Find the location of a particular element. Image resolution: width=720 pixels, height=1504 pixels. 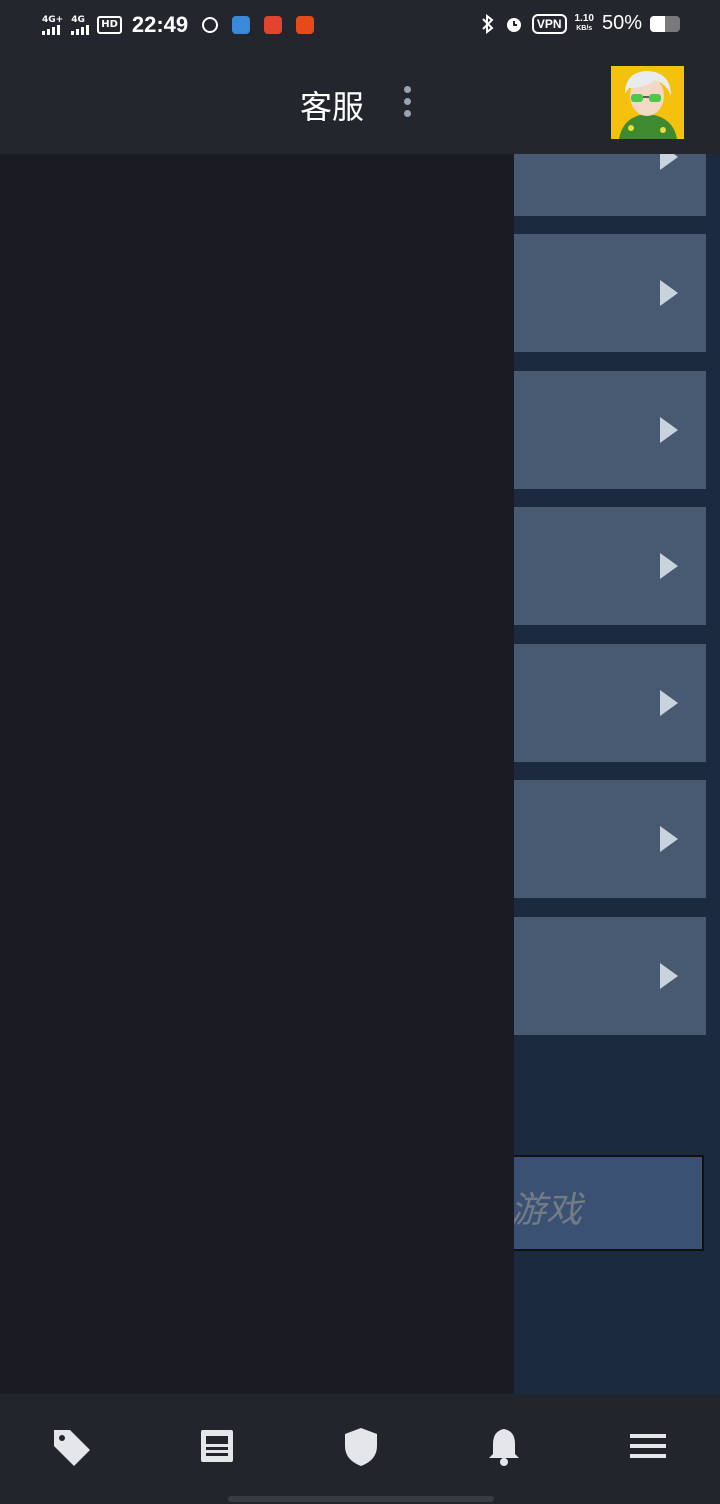

app-header: 客服 is located at coordinates (360, 103).